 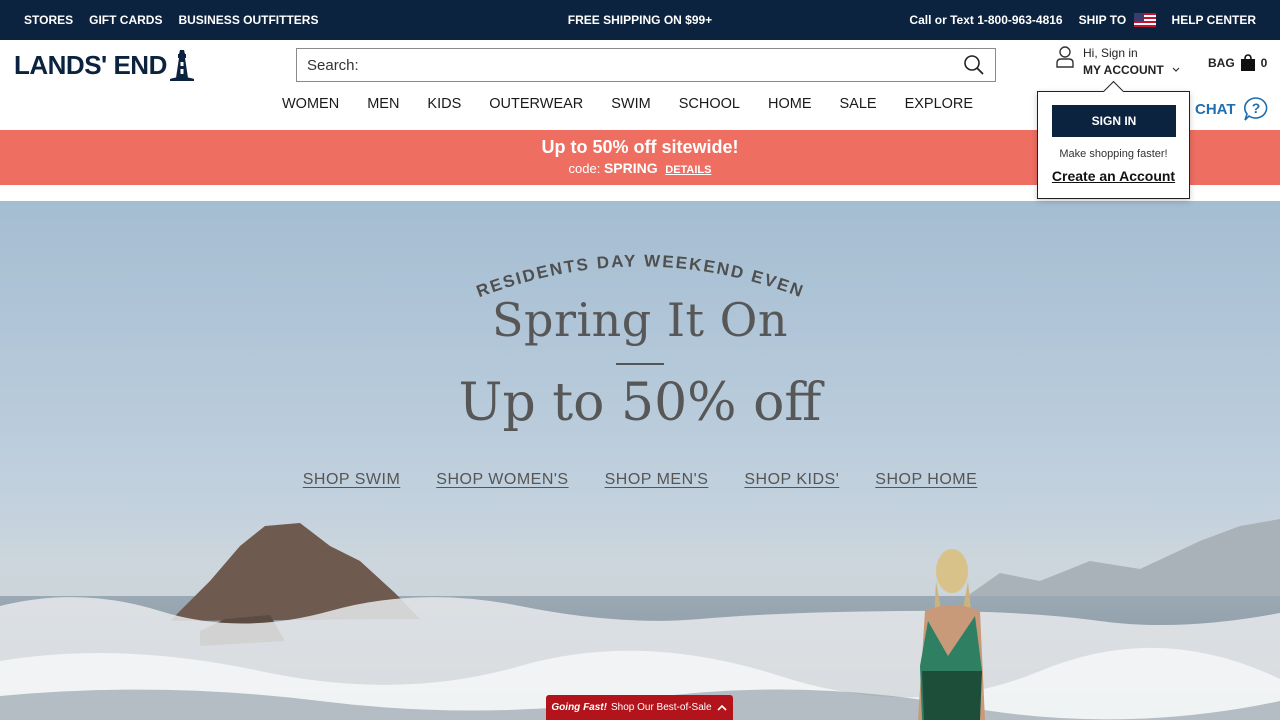 What do you see at coordinates (316, 104) in the screenshot?
I see `nav-women: WOMEN` at bounding box center [316, 104].